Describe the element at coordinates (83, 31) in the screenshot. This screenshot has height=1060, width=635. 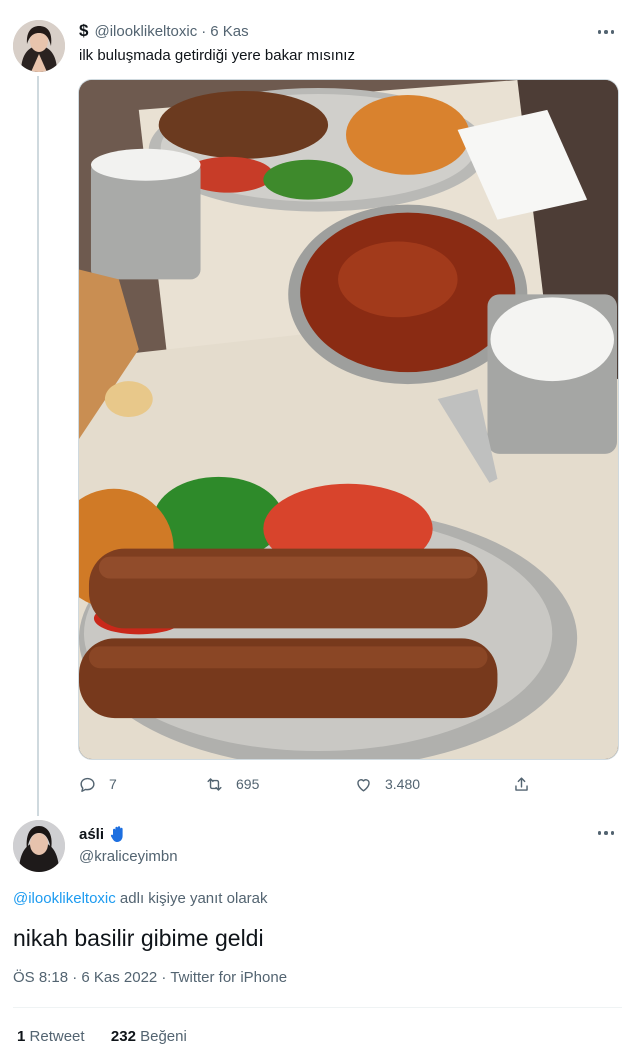
I see `author-display-name: $` at that location.